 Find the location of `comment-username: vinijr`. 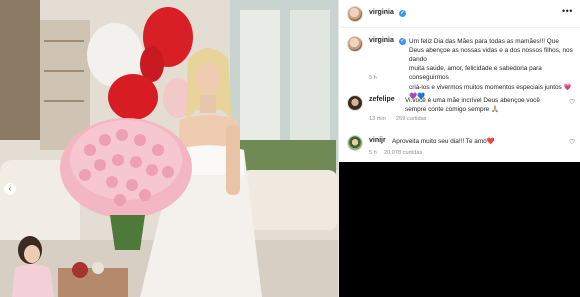

comment-username: vinijr is located at coordinates (377, 140).